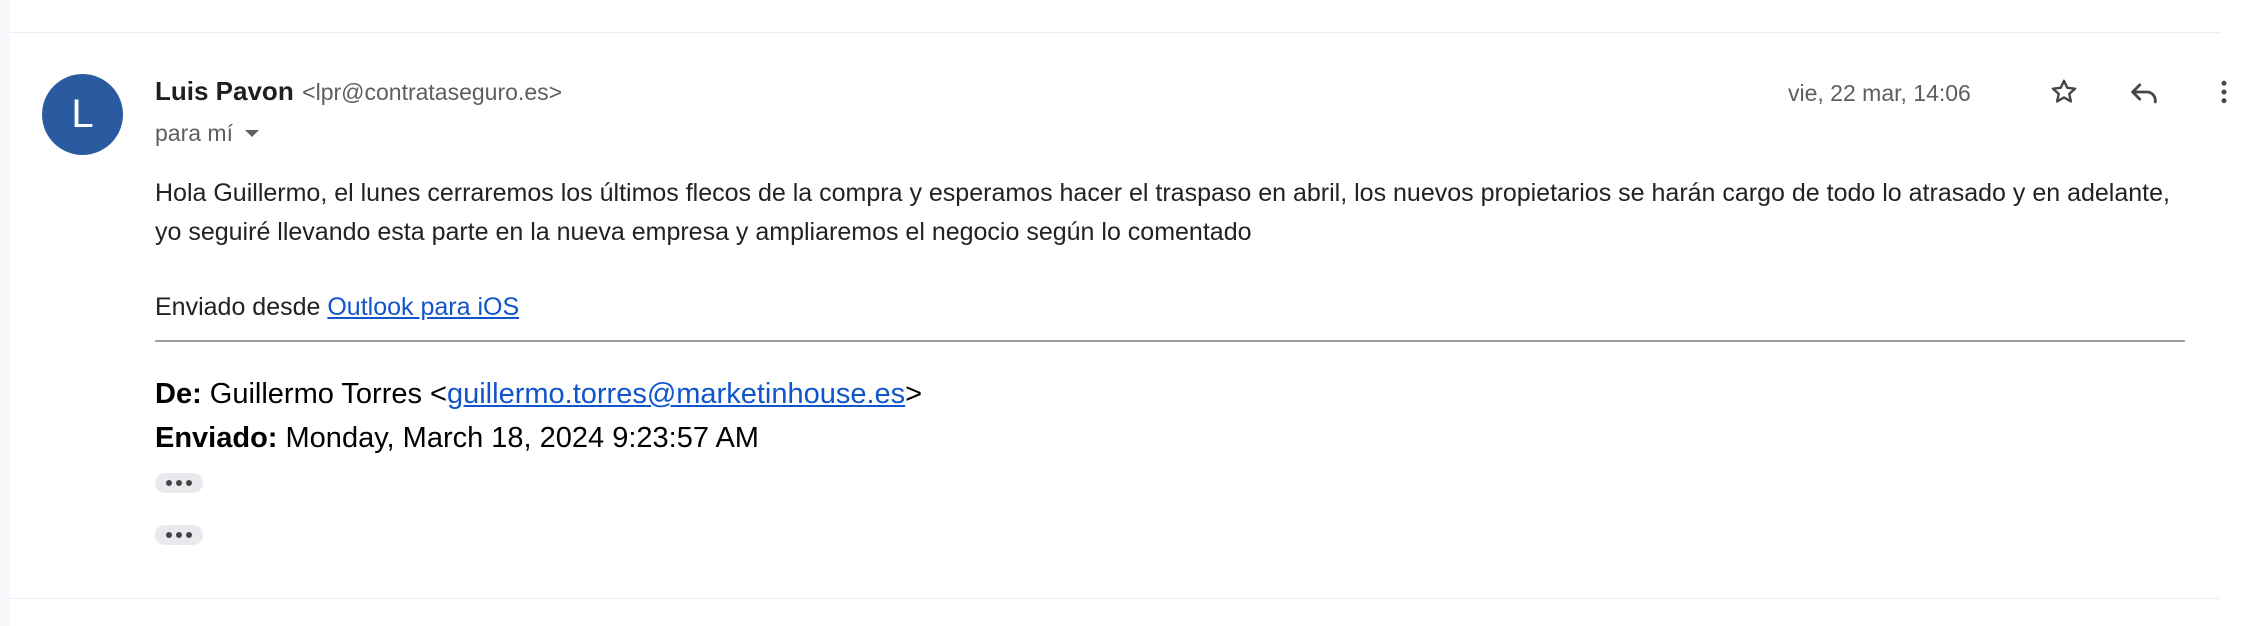  Describe the element at coordinates (224, 91) in the screenshot. I see `sender-name: Luis Pavon` at that location.